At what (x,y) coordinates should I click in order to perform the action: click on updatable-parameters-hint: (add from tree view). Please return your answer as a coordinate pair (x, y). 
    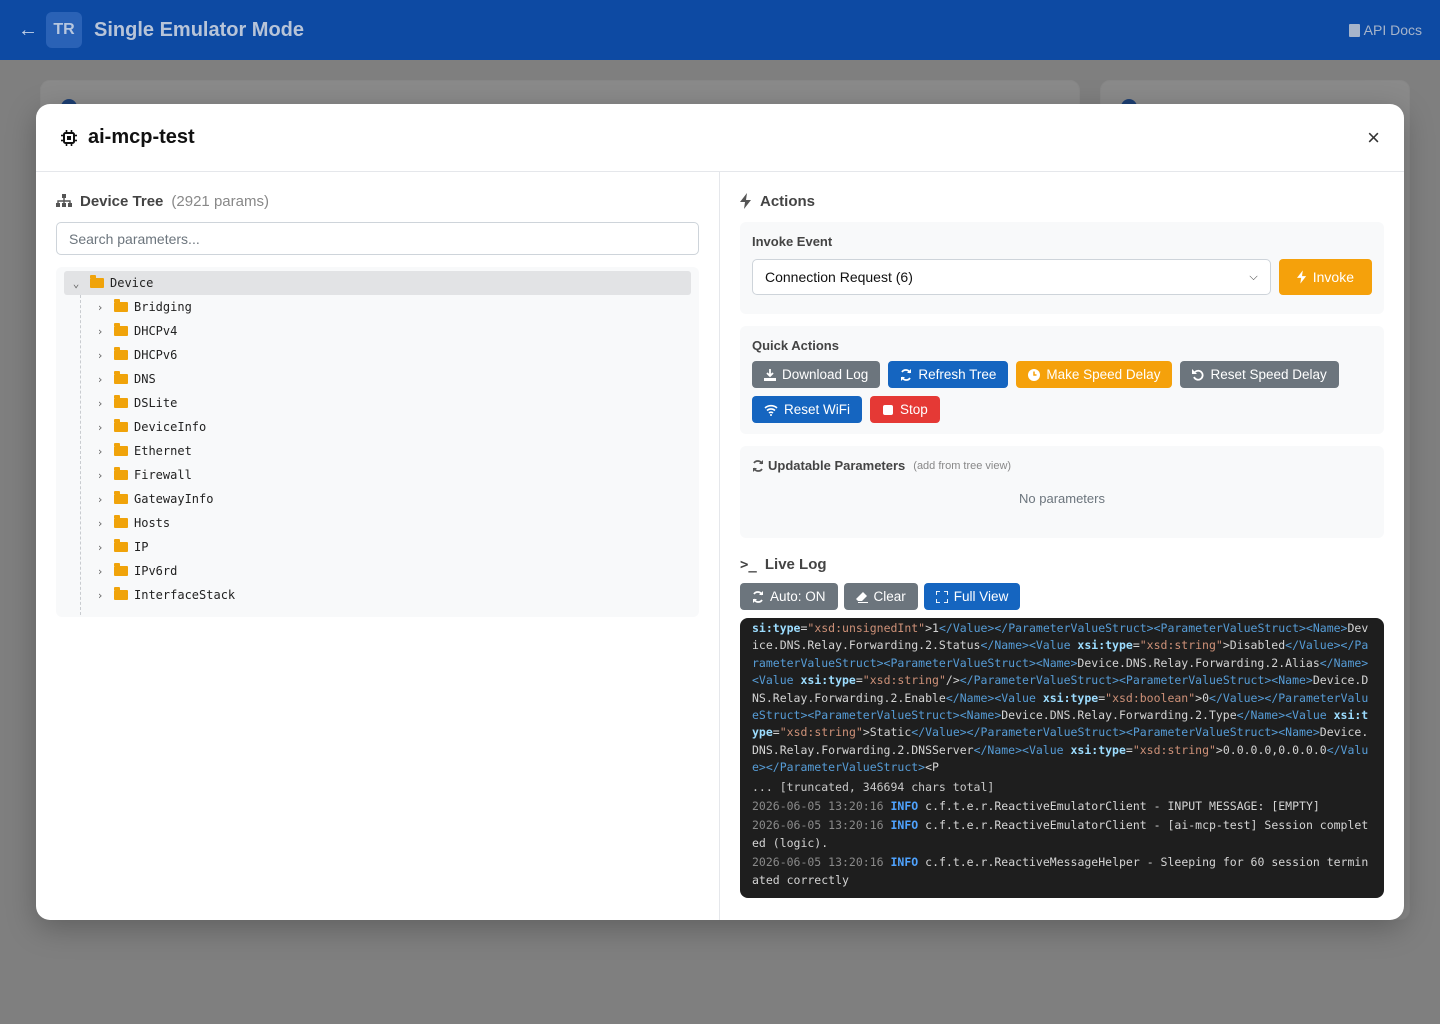
    Looking at the image, I should click on (962, 465).